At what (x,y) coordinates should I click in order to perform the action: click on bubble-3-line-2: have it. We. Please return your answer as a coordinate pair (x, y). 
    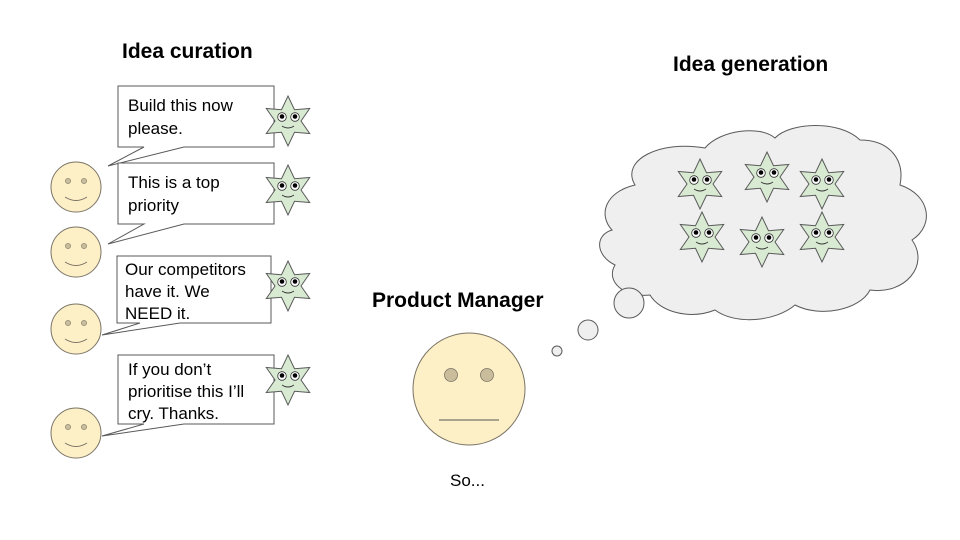
    Looking at the image, I should click on (167, 291).